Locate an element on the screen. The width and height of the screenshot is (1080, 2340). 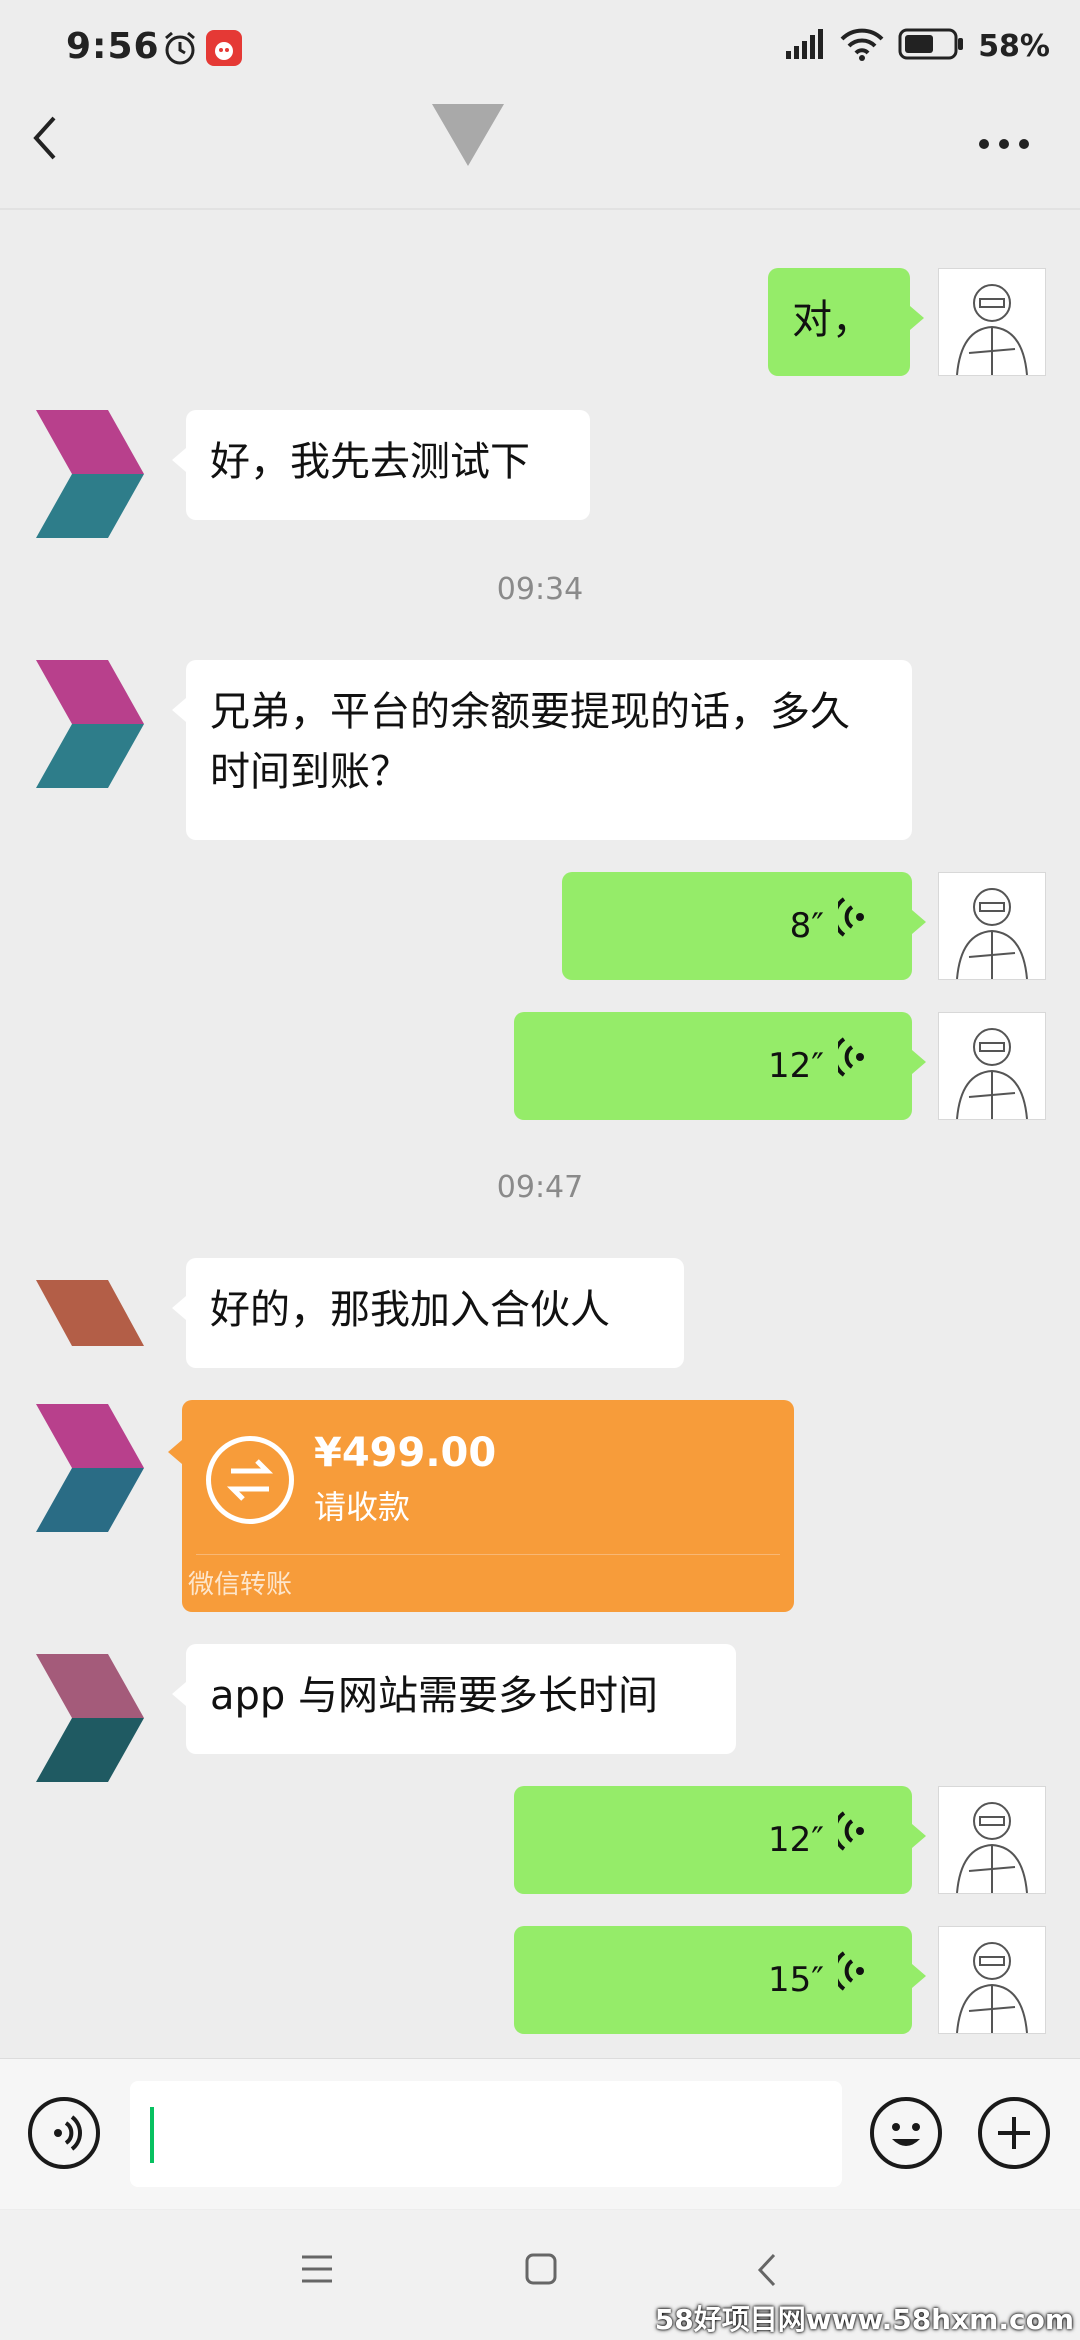
message-bubble-received: 好的，那我加入合伙人 is located at coordinates (428, 1313).